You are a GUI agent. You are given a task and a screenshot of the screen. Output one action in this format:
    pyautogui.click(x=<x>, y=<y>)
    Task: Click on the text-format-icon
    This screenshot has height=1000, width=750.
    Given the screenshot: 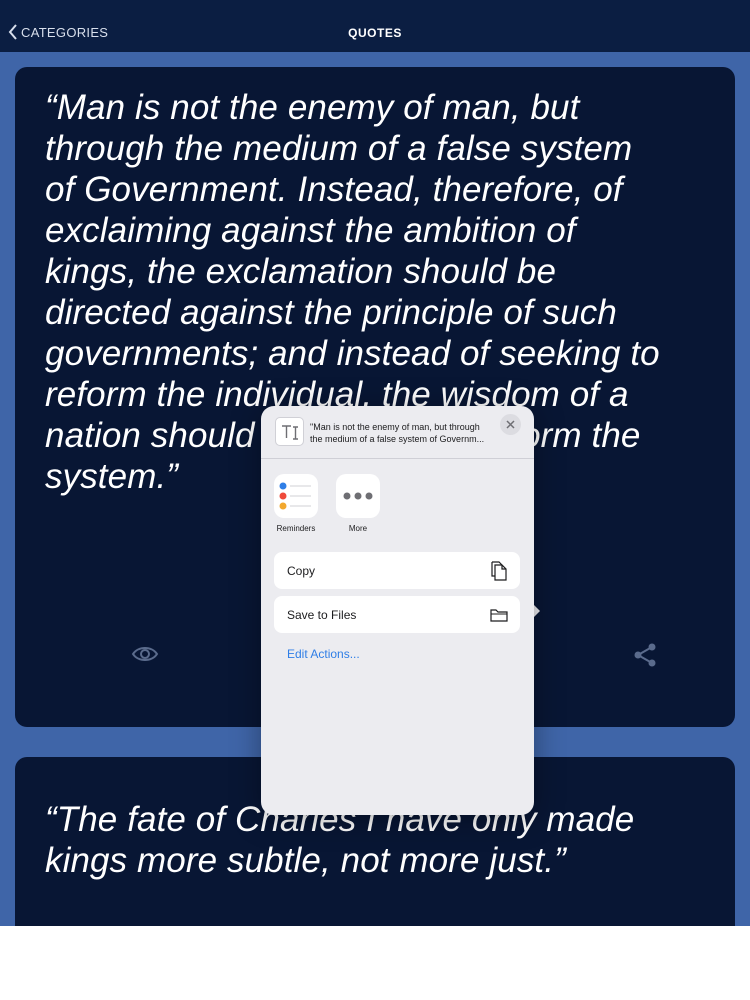 What is the action you would take?
    pyautogui.click(x=289, y=431)
    